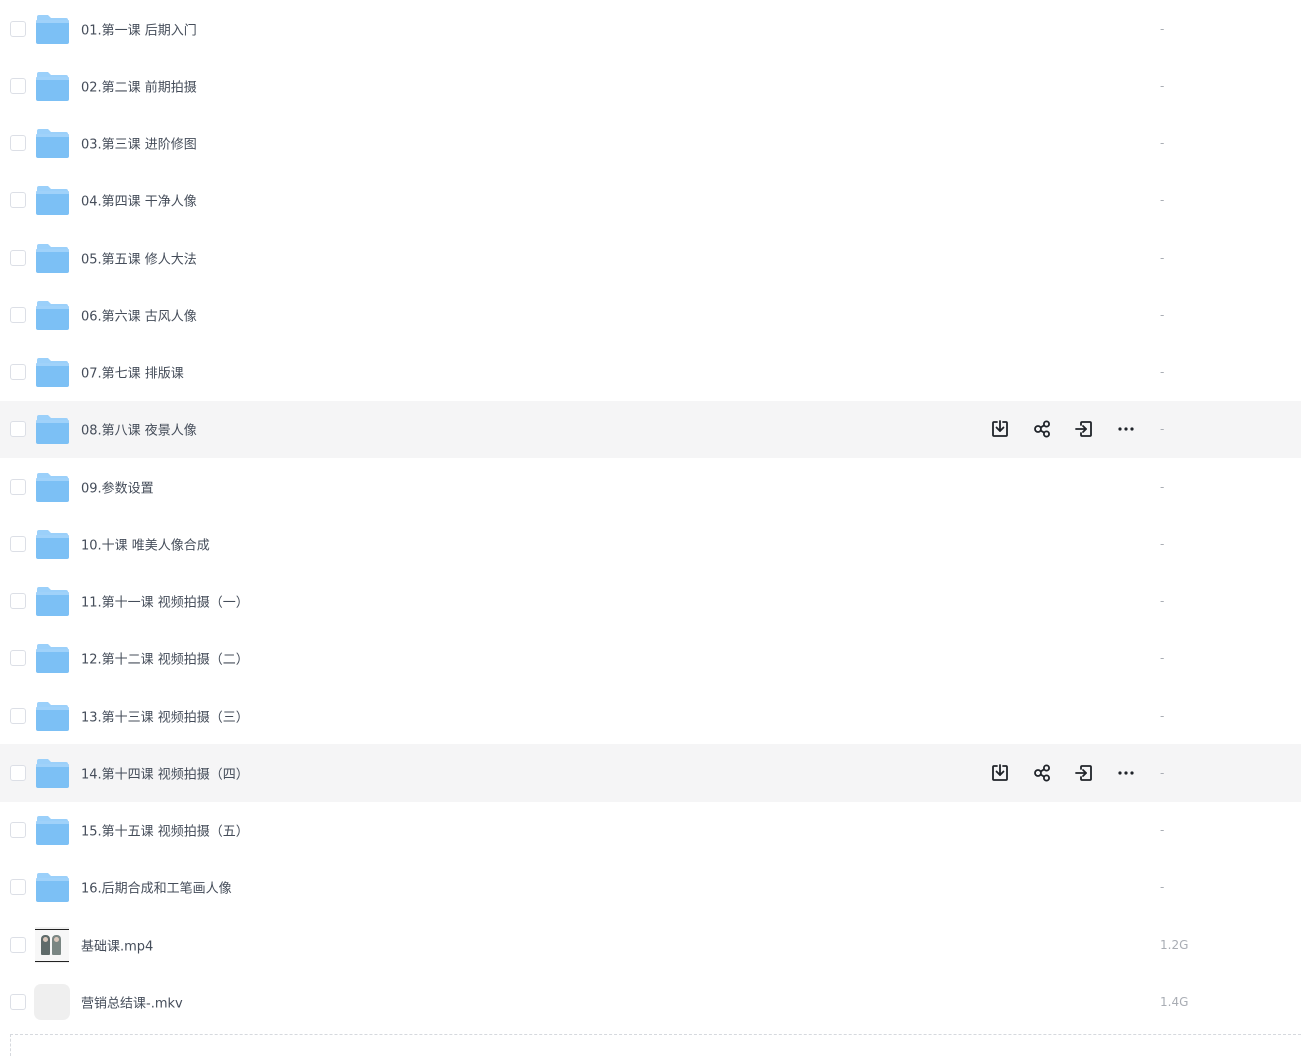 This screenshot has height=1056, width=1301. What do you see at coordinates (132, 1001) in the screenshot?
I see `file-name: 营销总结课-.mkv` at bounding box center [132, 1001].